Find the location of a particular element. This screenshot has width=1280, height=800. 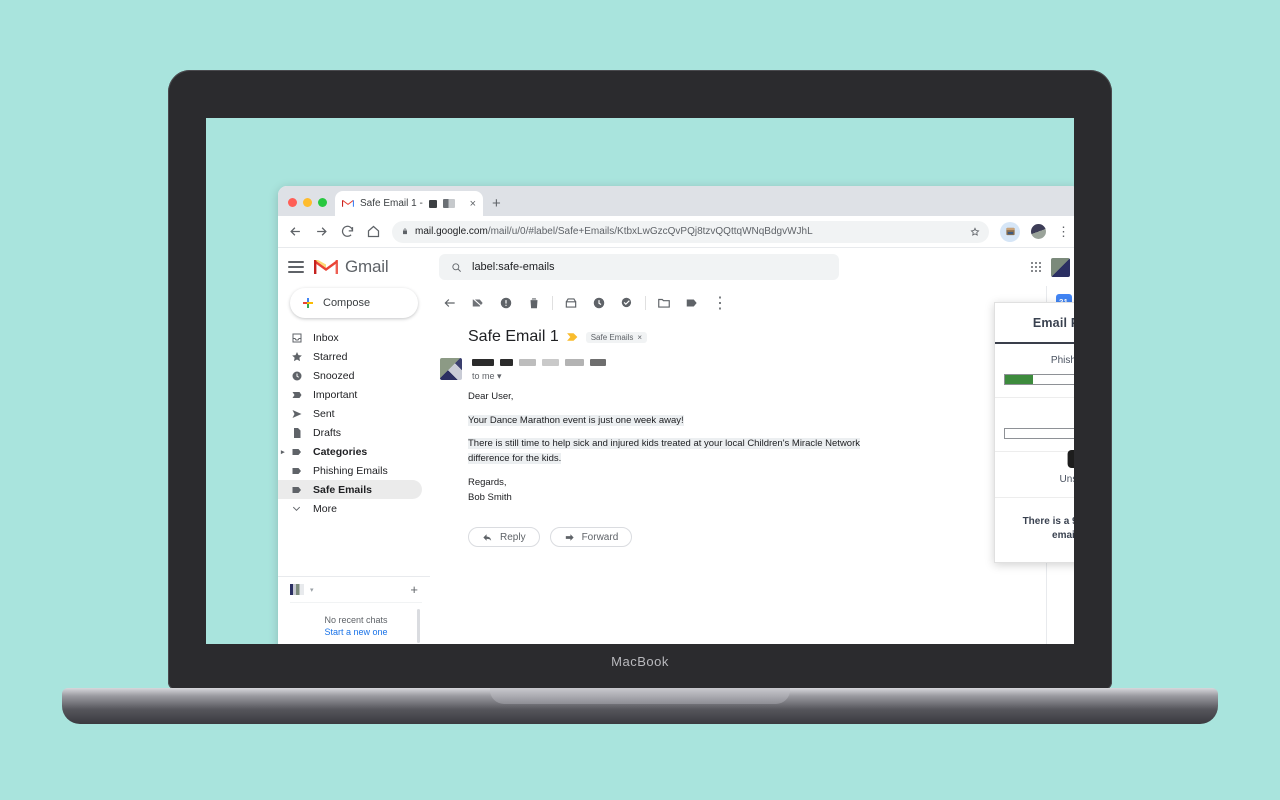

metric-label-text: Phishy keywords: is located at coordinates (1062, 360).